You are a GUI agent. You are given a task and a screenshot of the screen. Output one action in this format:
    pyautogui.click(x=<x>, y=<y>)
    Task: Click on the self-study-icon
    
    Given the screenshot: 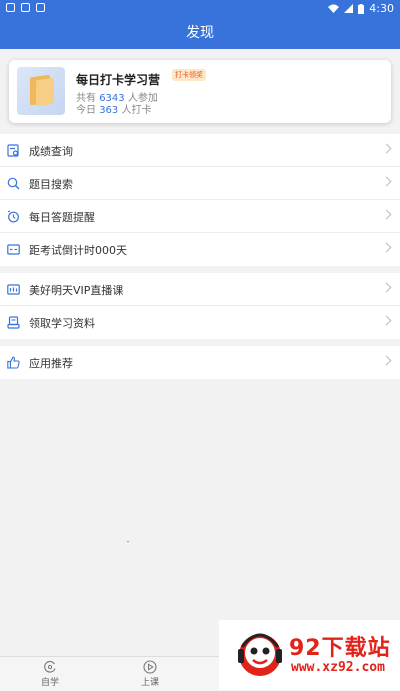 What is the action you would take?
    pyautogui.click(x=50, y=666)
    